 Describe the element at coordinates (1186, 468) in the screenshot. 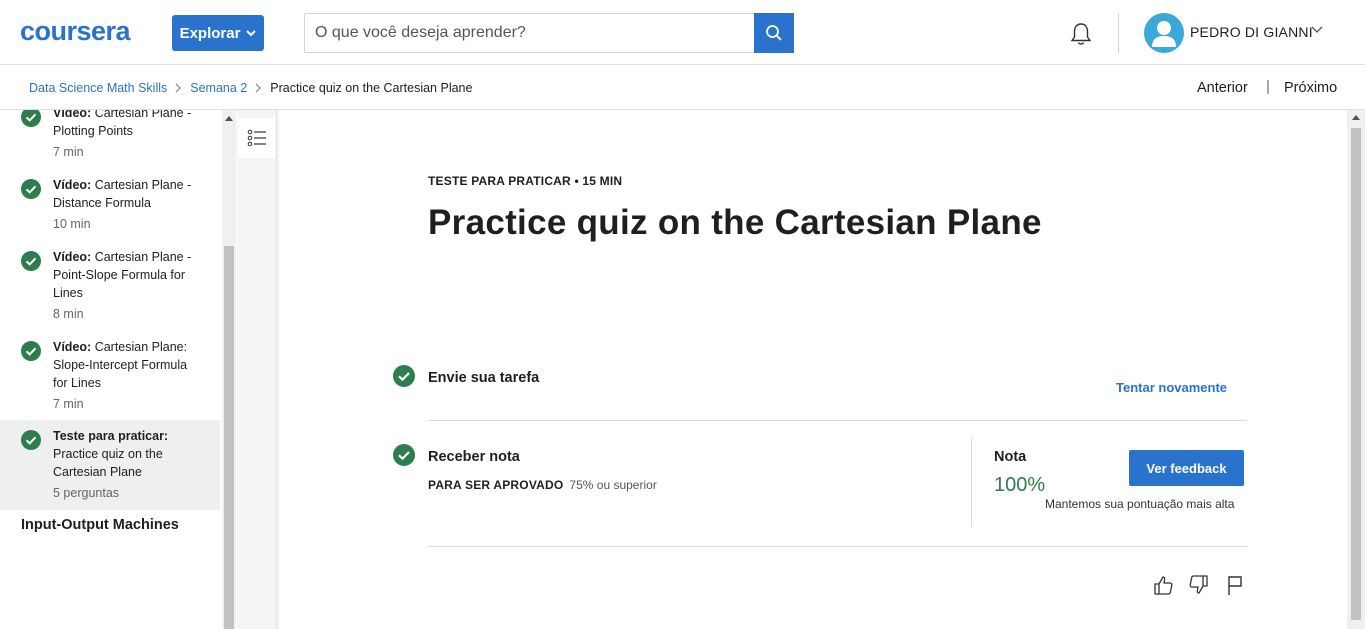

I see `view-feedback-button: Ver feedback` at that location.